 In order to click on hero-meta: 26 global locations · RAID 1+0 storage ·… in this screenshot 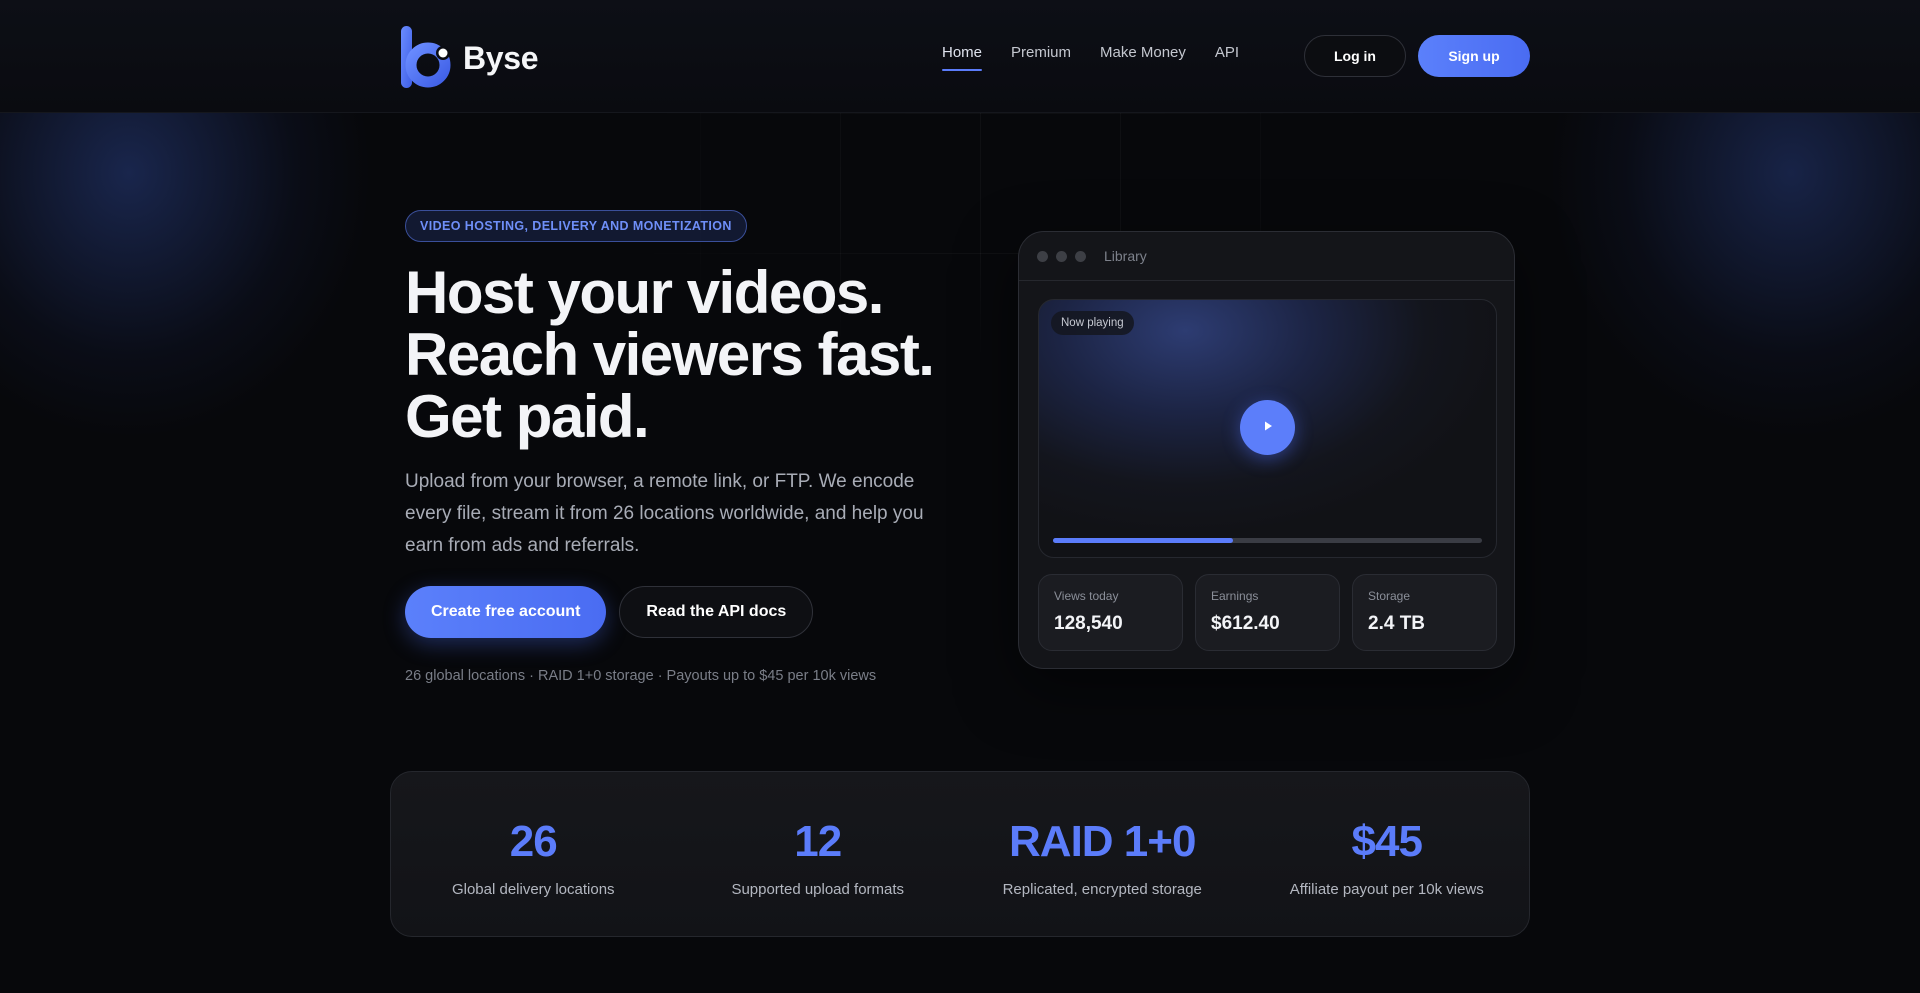, I will do `click(641, 676)`.